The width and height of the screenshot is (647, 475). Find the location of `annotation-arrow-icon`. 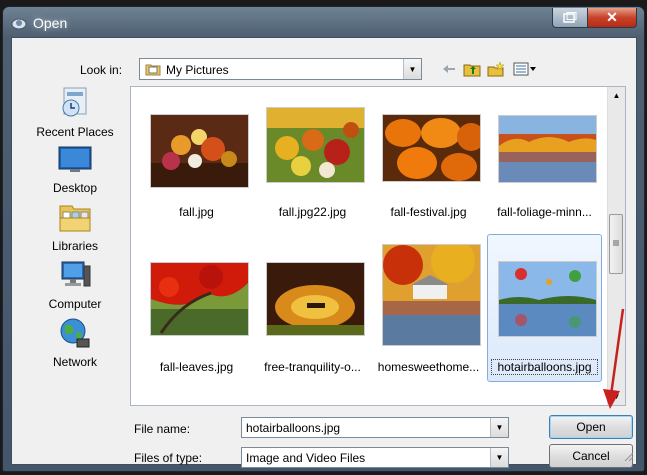

annotation-arrow-icon is located at coordinates (614, 358).